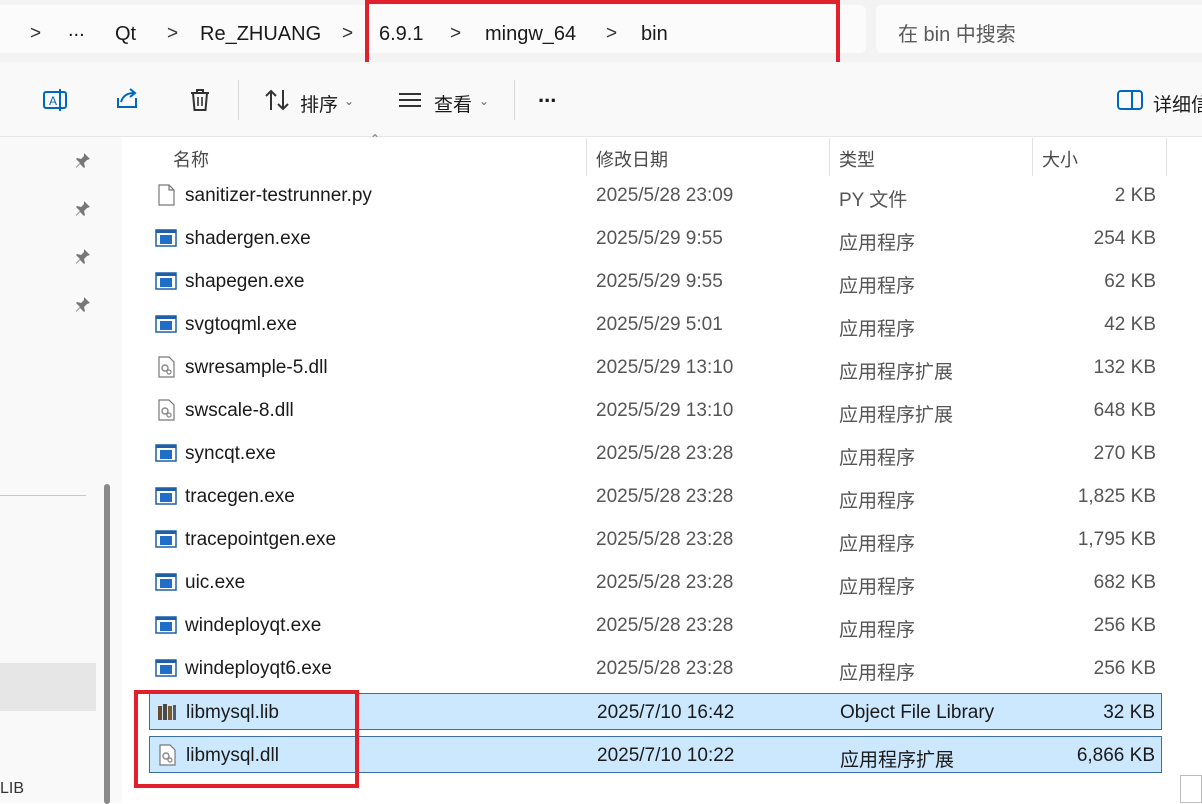 The image size is (1202, 804). What do you see at coordinates (215, 583) in the screenshot?
I see `file-name: uic.exe` at bounding box center [215, 583].